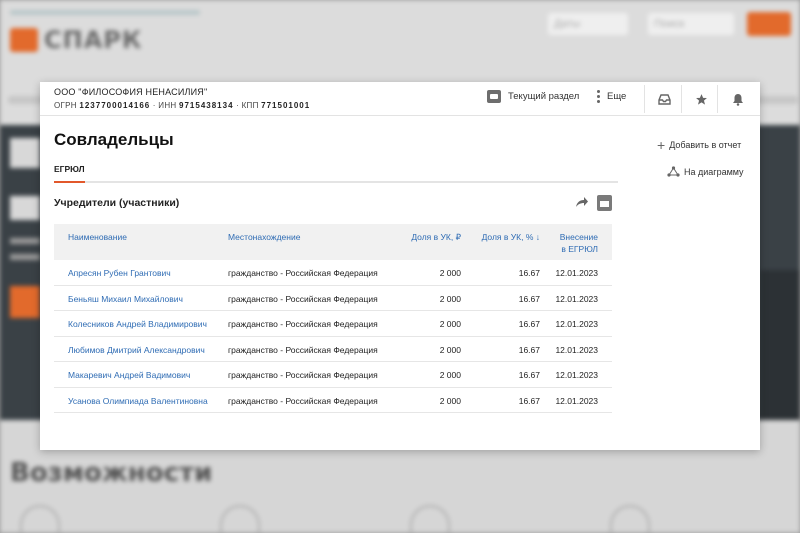  What do you see at coordinates (25, 153) in the screenshot?
I see `bg-hero-heading` at bounding box center [25, 153].